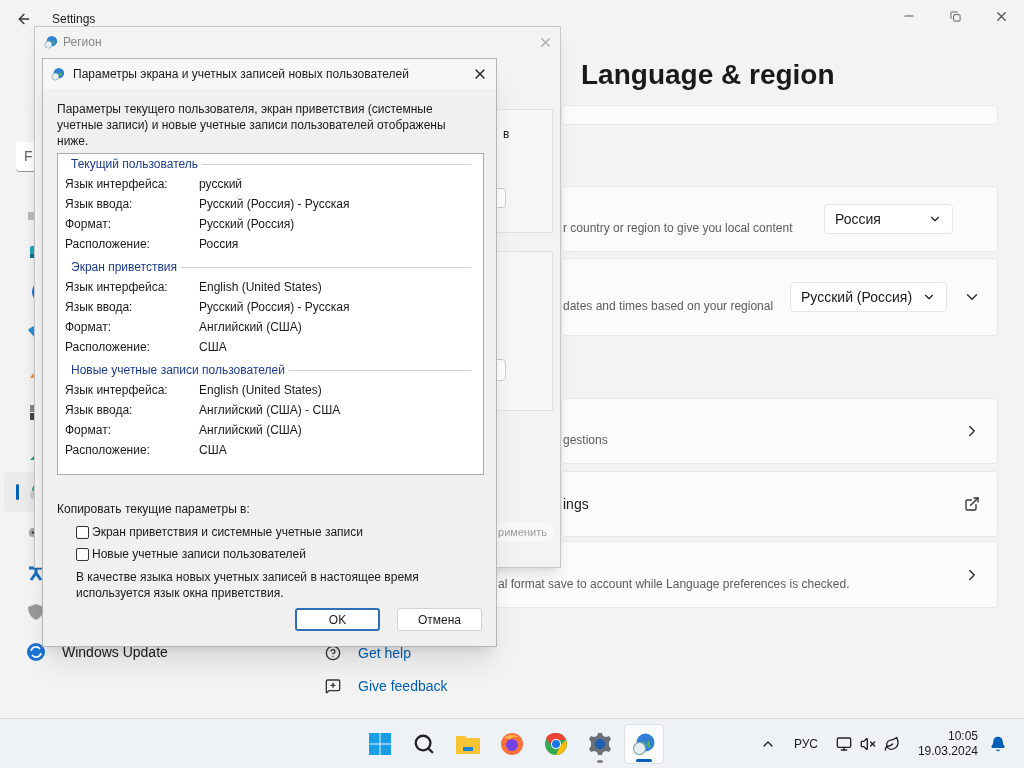 The image size is (1024, 768). Describe the element at coordinates (199, 554) in the screenshot. I see `checkbox-label: Новые учетные записи пользователей` at that location.